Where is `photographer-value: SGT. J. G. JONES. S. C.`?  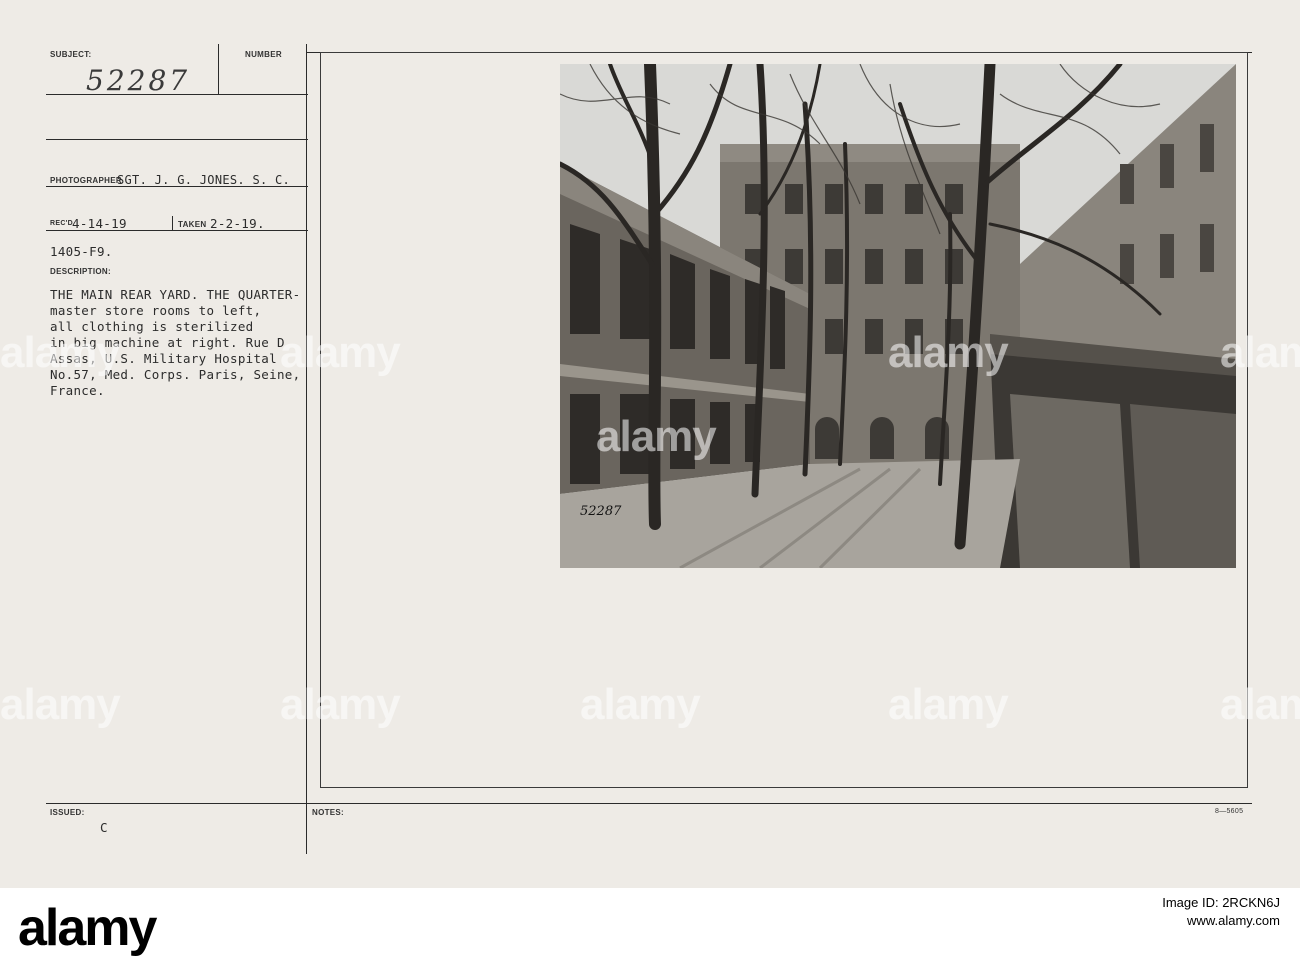
photographer-value: SGT. J. G. JONES. S. C. is located at coordinates (204, 180).